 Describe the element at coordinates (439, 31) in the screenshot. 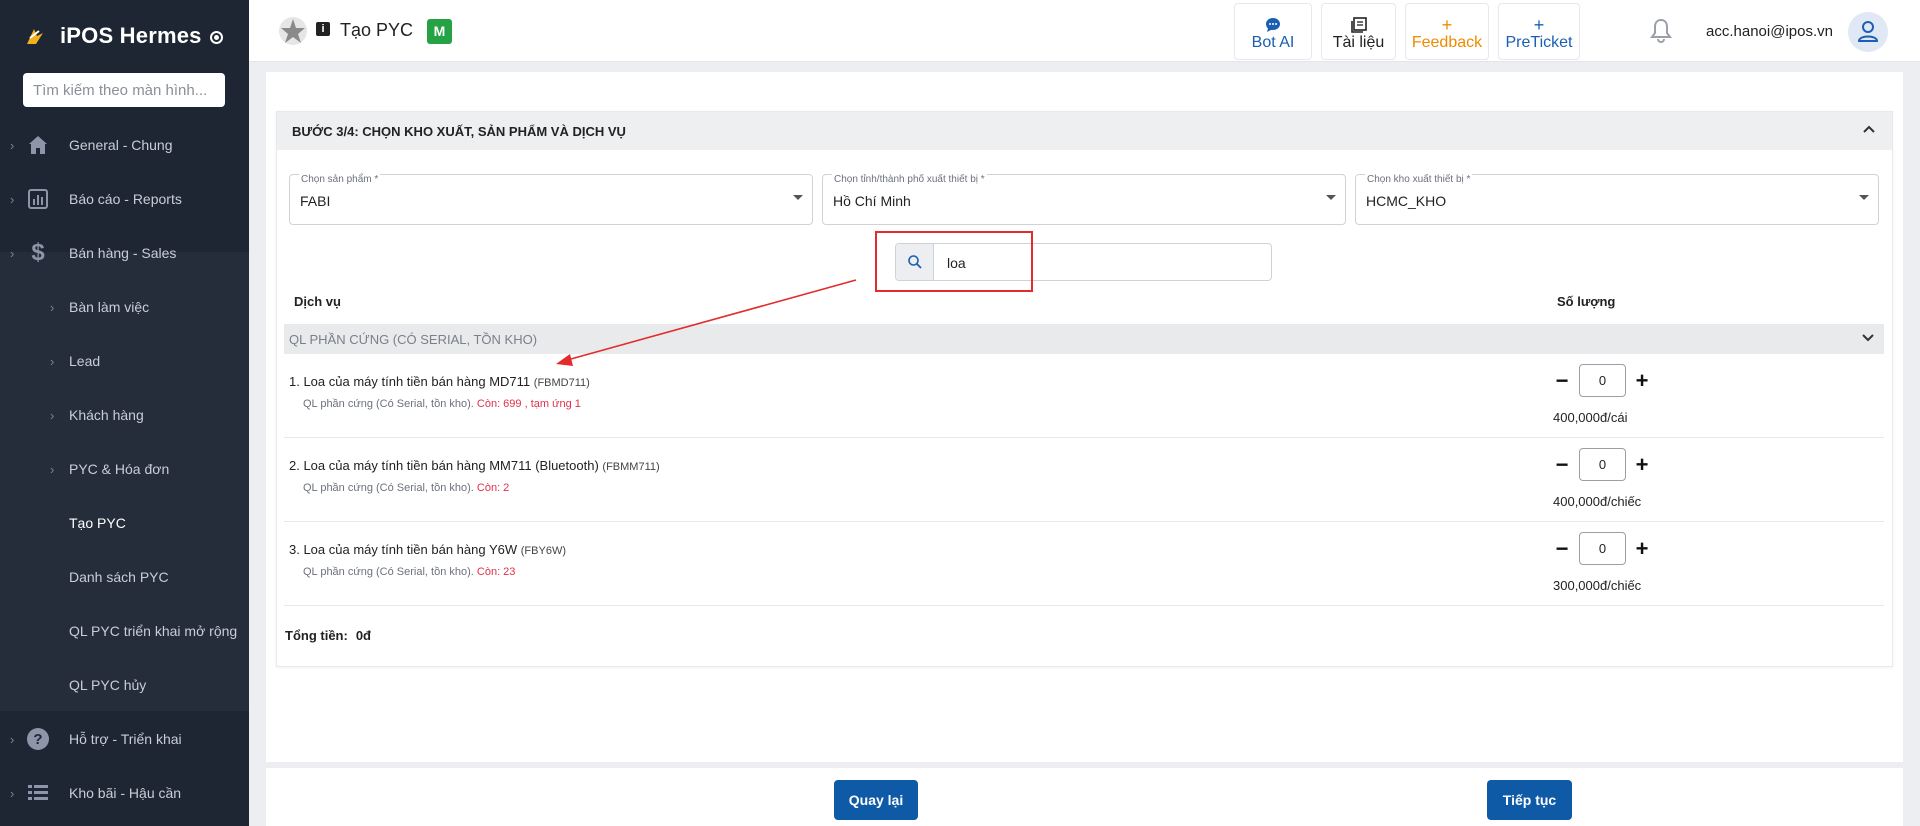

I see `mode-badge: M` at that location.